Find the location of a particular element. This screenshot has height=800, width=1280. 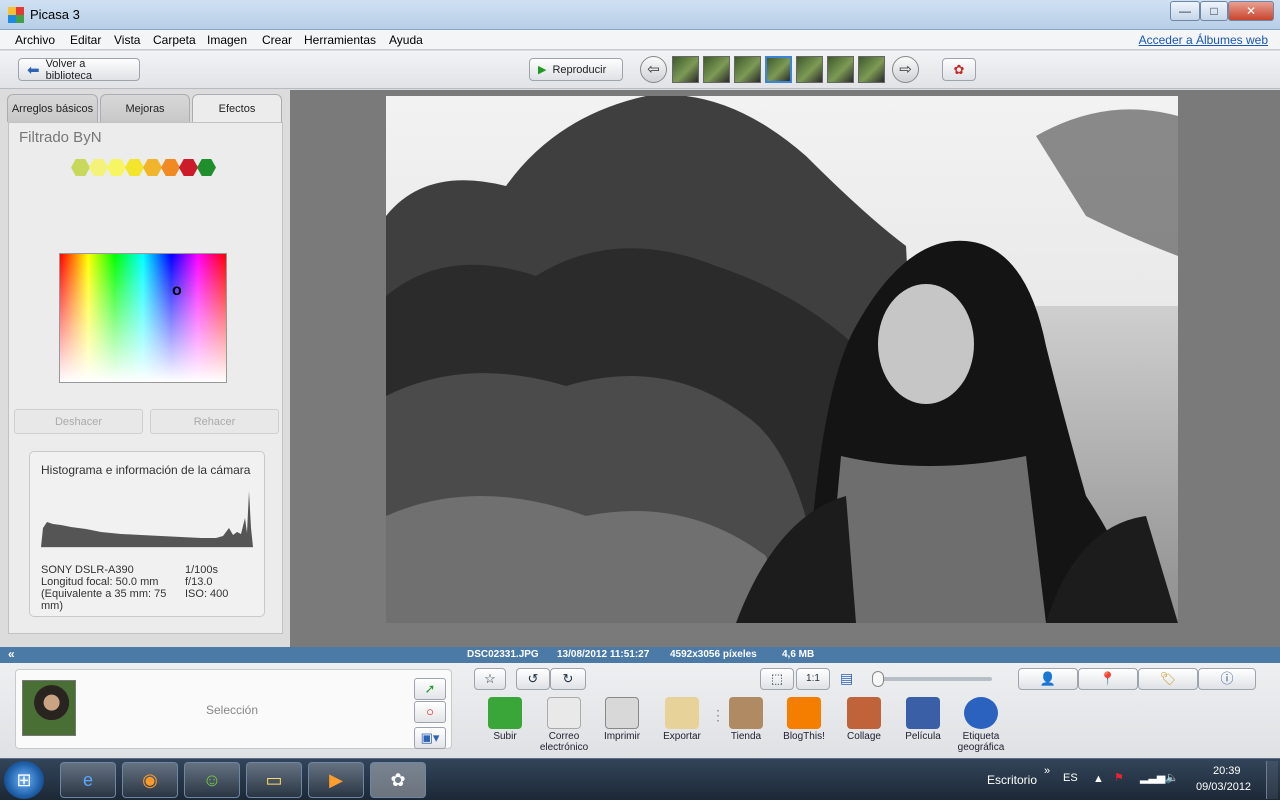

email-action: Correo electrónico is located at coordinates (564, 725).